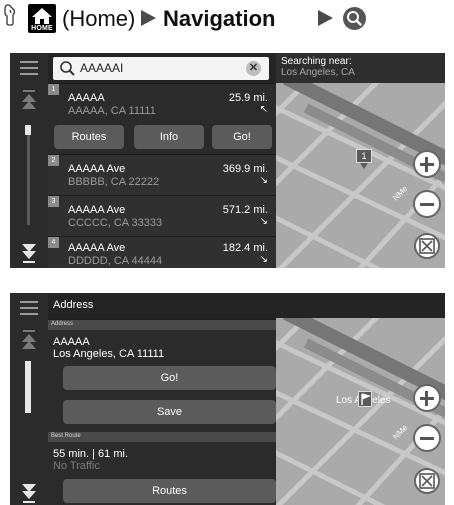  I want to click on result-address: DDDDD, CA 44444, so click(115, 261).